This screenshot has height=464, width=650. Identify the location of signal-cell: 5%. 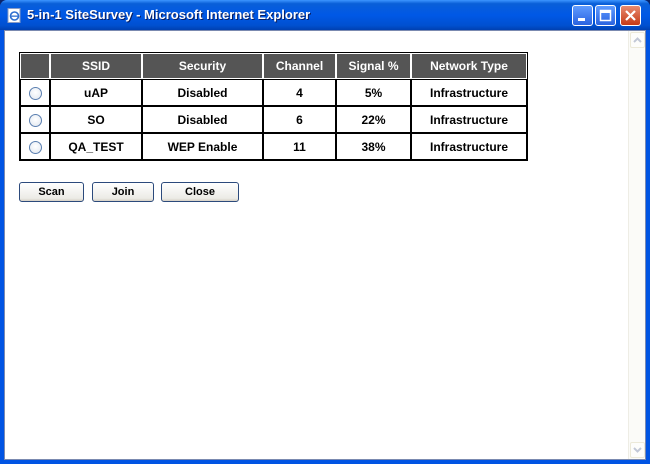
(373, 92).